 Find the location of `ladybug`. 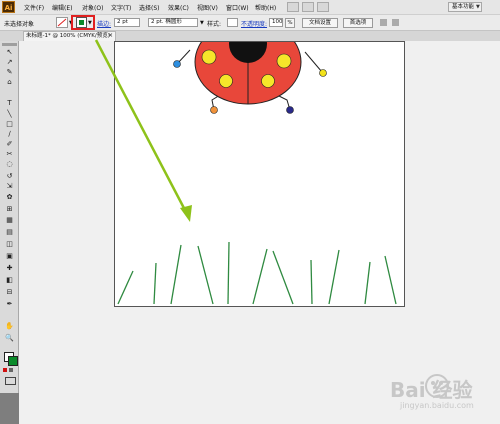

ladybug is located at coordinates (250, 67).